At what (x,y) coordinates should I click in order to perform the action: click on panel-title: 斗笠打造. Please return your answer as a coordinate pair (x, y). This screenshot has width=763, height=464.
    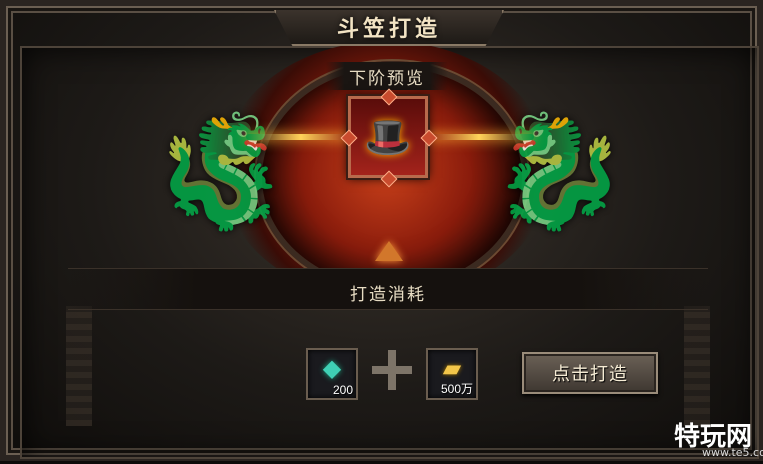
    Looking at the image, I should click on (388, 29).